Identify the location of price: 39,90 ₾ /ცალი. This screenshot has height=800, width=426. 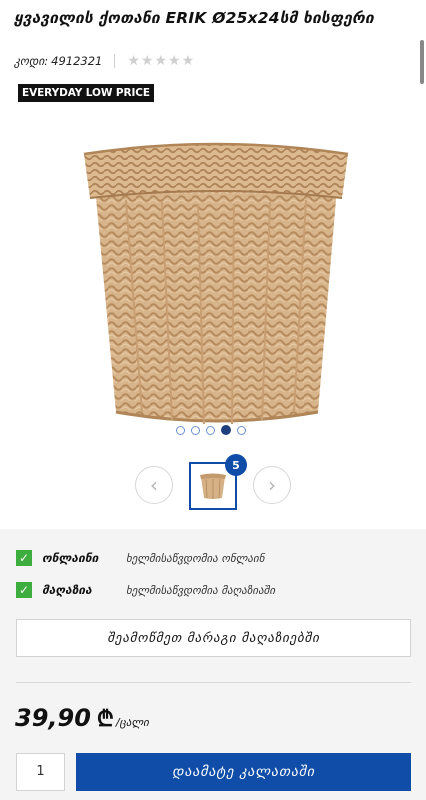
(82, 718).